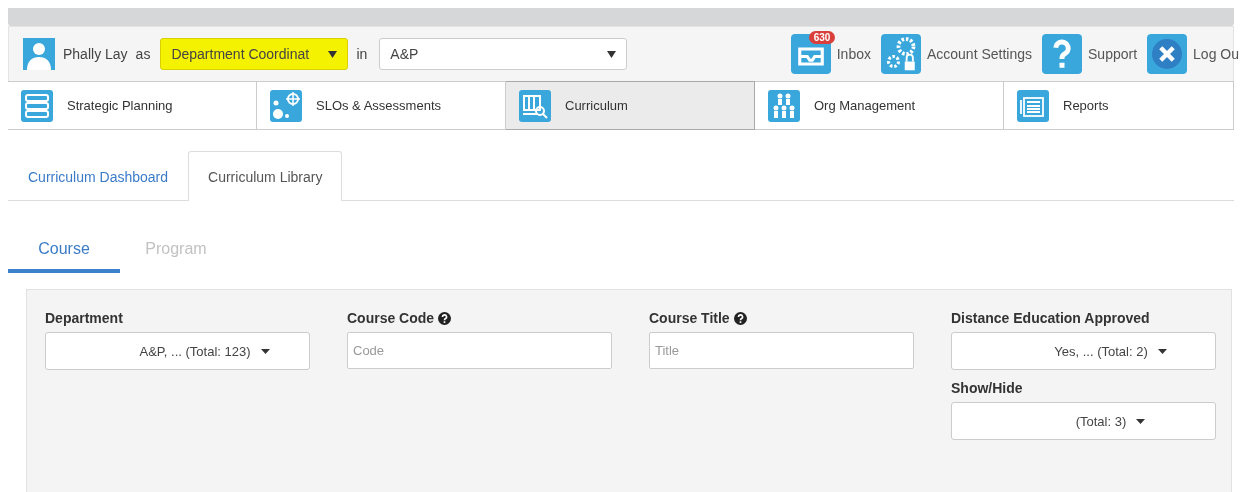 The height and width of the screenshot is (492, 1242). What do you see at coordinates (177, 351) in the screenshot?
I see `filter-dropdown: A&P, ... (Total: 123)` at bounding box center [177, 351].